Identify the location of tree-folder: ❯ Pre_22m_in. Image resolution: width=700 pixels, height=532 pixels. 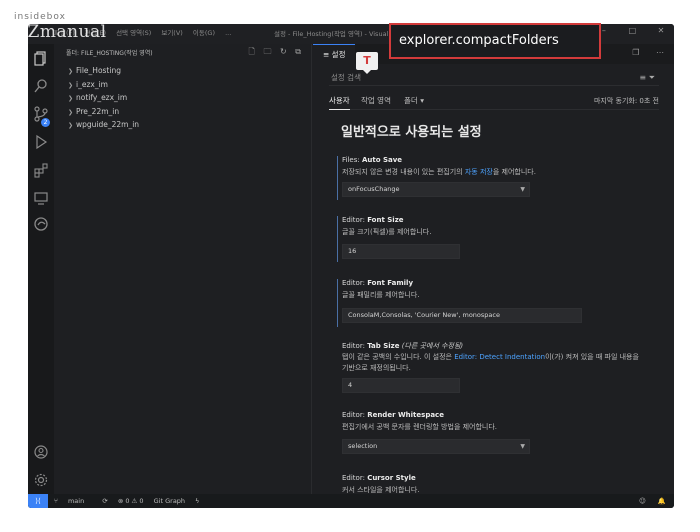
(103, 112).